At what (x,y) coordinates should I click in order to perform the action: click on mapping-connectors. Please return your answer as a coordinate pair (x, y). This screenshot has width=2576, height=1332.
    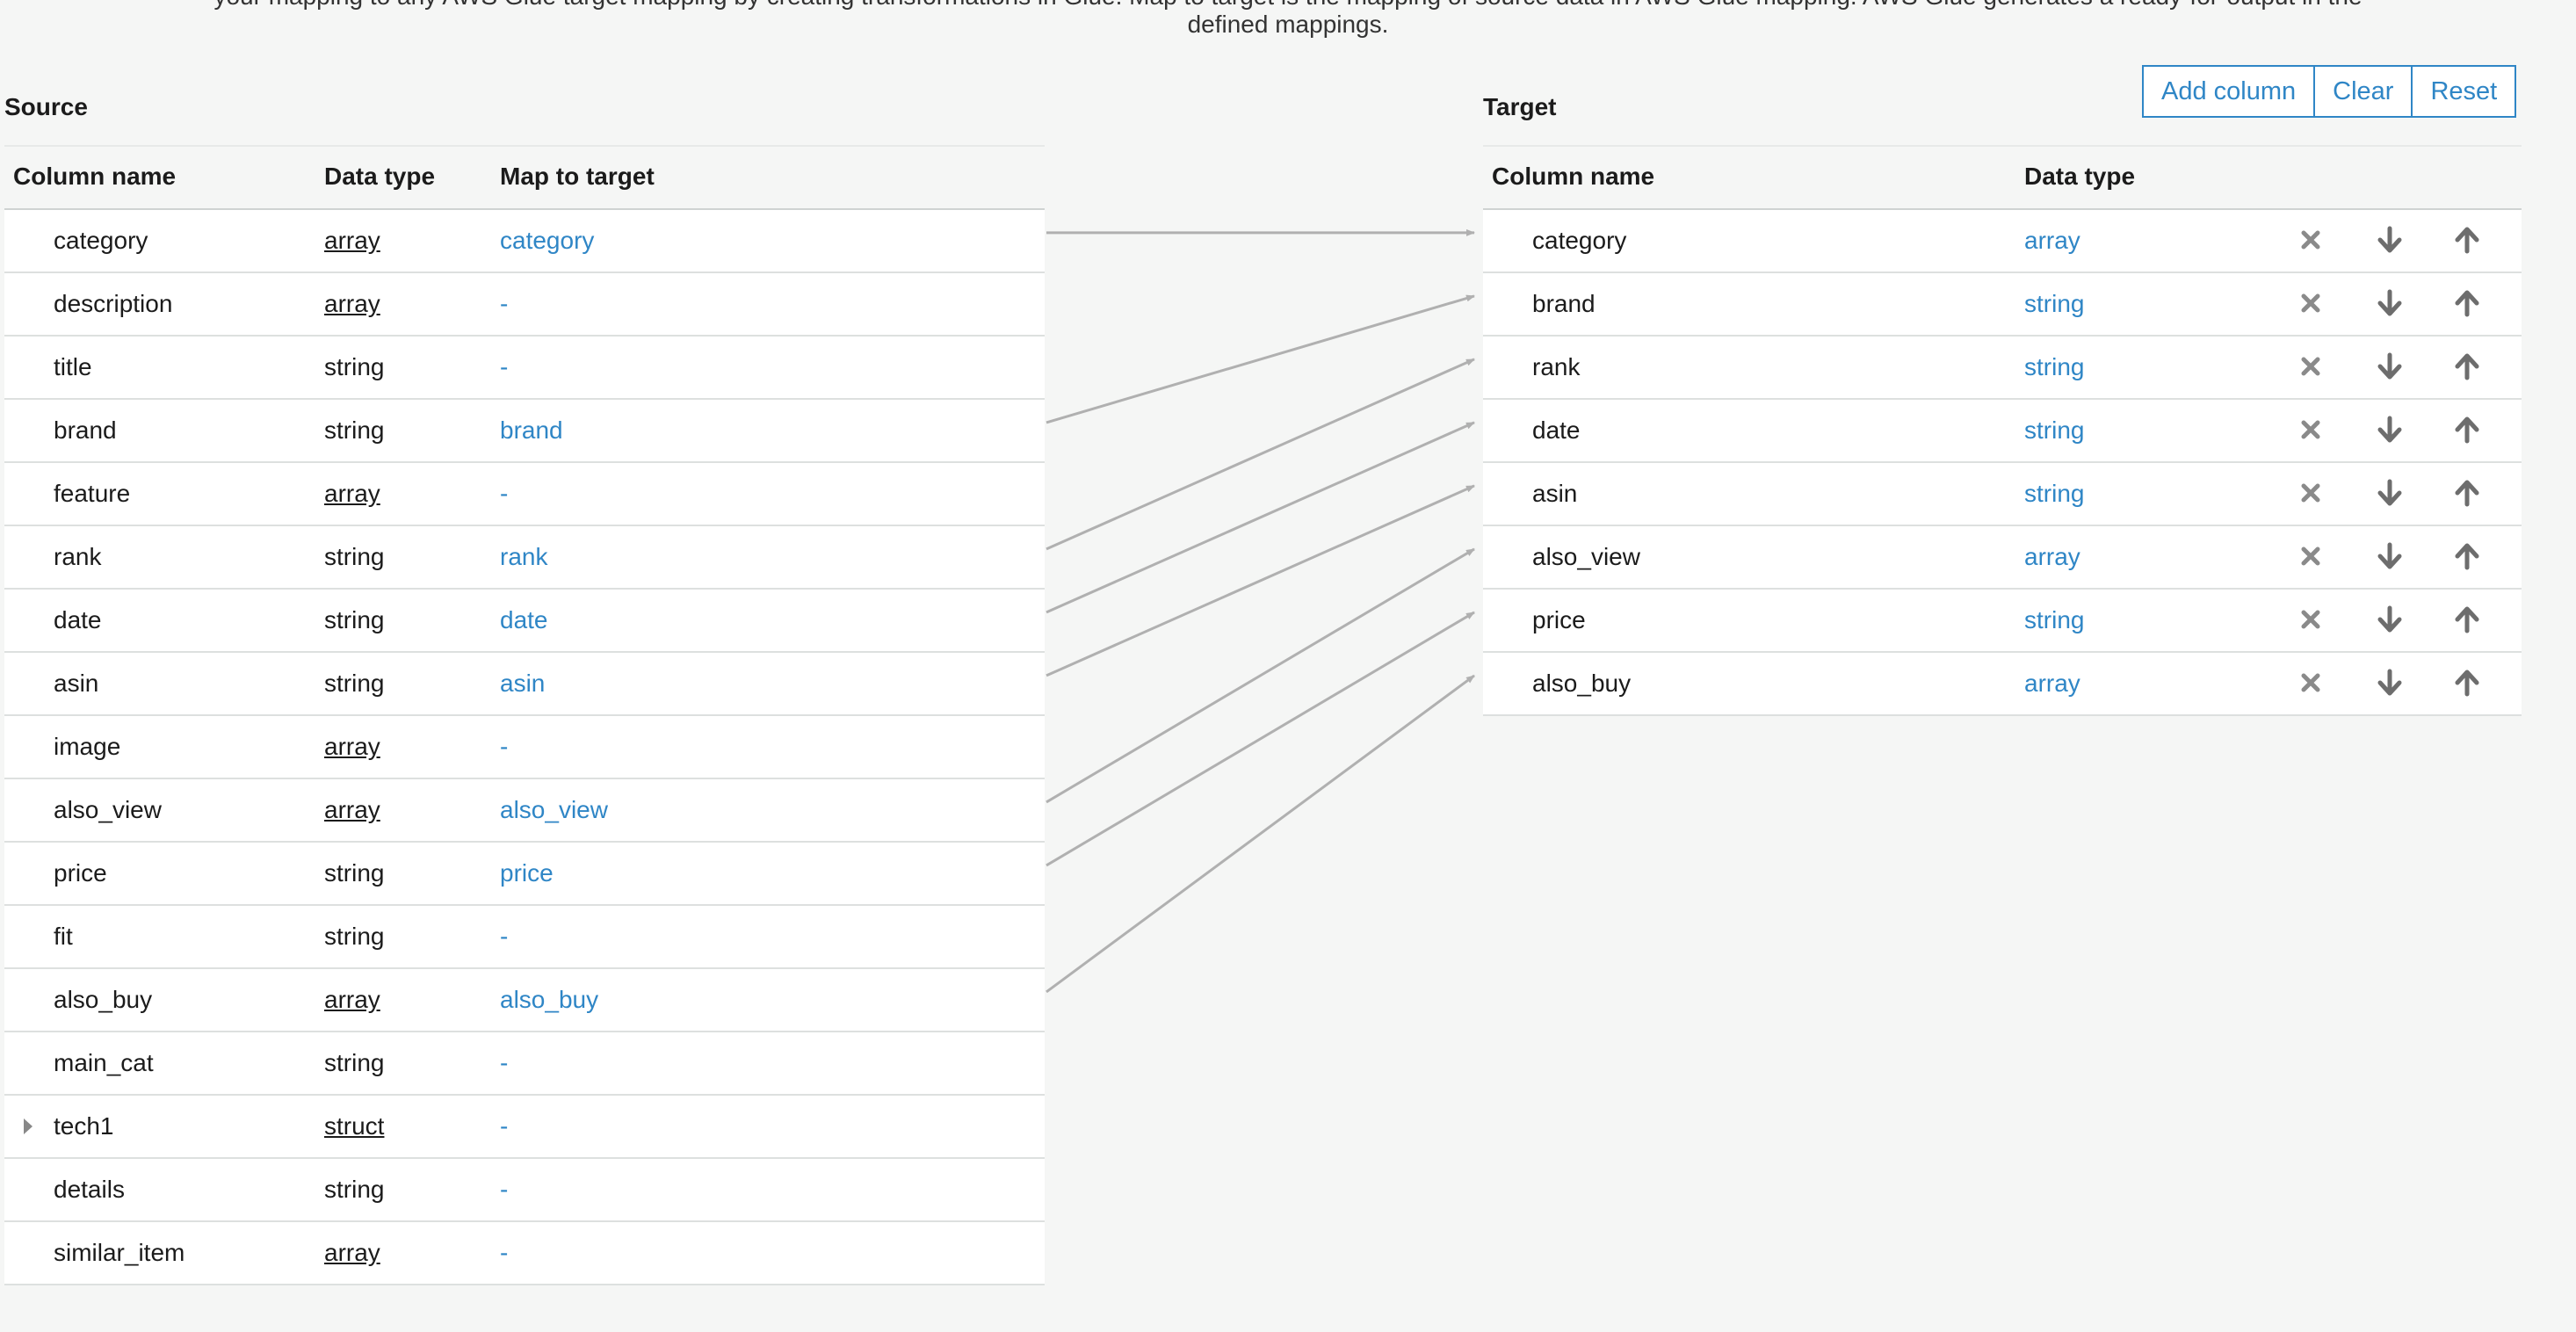
    Looking at the image, I should click on (1260, 611).